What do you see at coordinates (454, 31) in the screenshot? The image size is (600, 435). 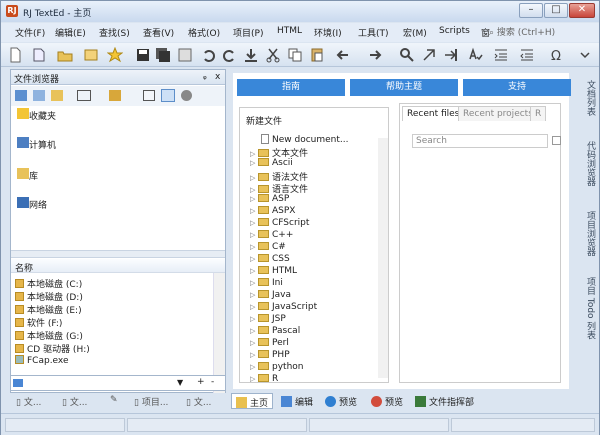 I see `menu-scripts: Scripts` at bounding box center [454, 31].